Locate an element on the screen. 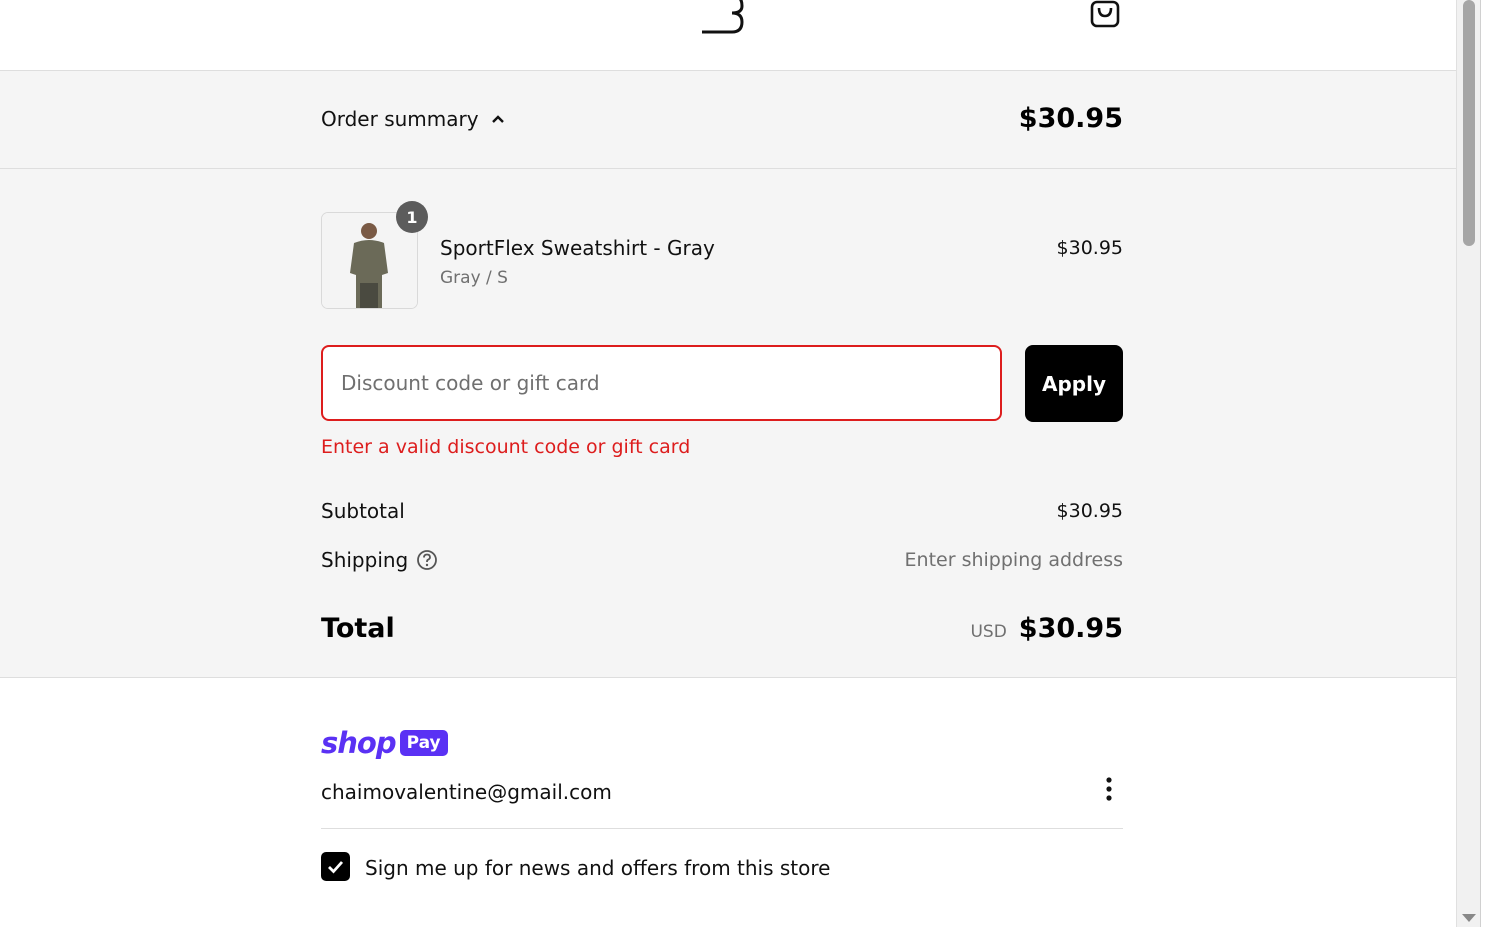  question-circle-icon is located at coordinates (427, 560).